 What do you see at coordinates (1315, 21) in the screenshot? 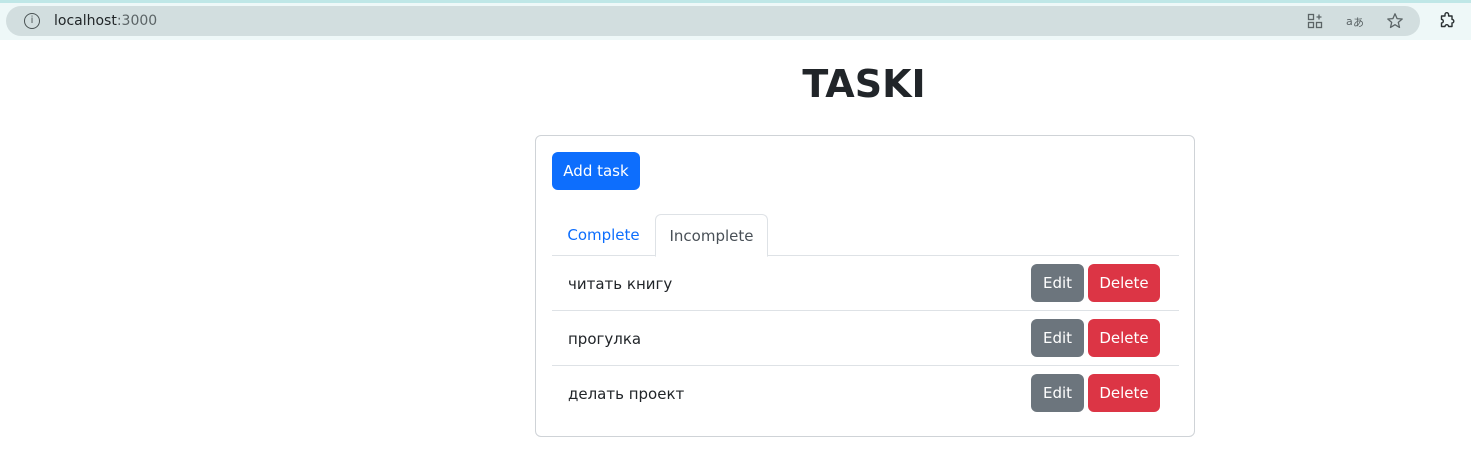
I see `apps-icon` at bounding box center [1315, 21].